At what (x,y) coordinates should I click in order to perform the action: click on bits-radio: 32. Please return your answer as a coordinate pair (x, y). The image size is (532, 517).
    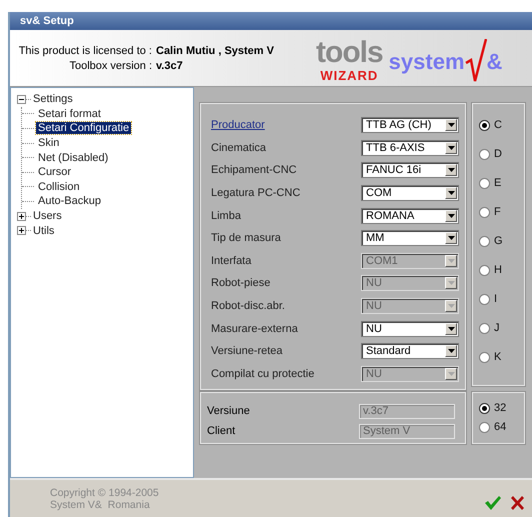
    Looking at the image, I should click on (494, 408).